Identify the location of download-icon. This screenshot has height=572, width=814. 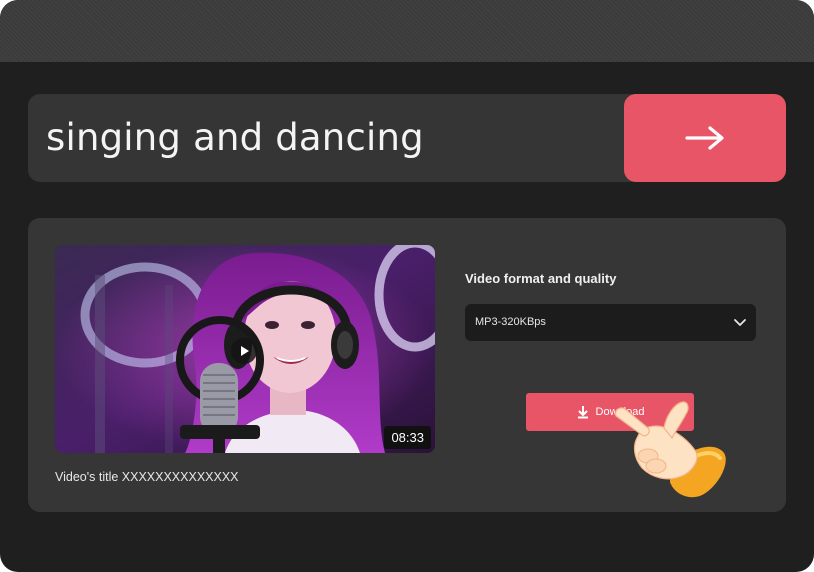
(582, 412).